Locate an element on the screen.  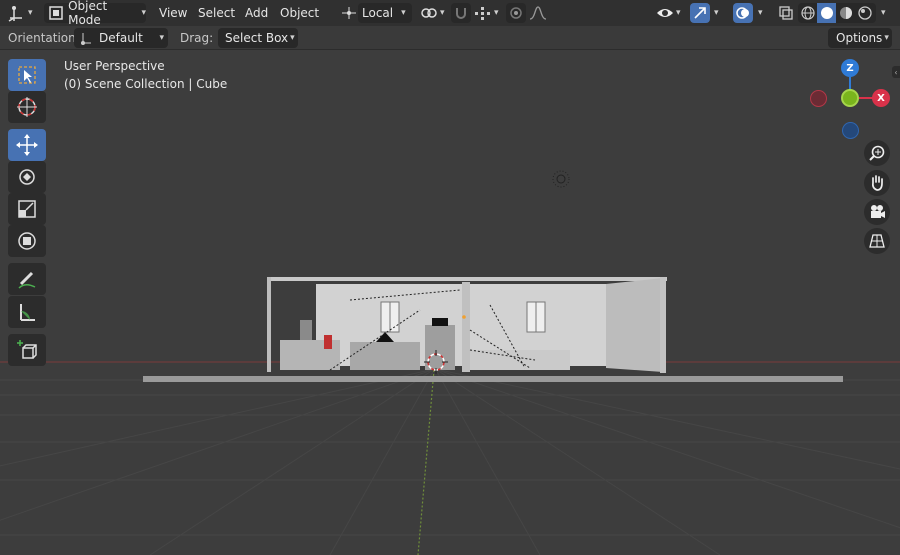
drag-value: Select Box is located at coordinates (257, 38).